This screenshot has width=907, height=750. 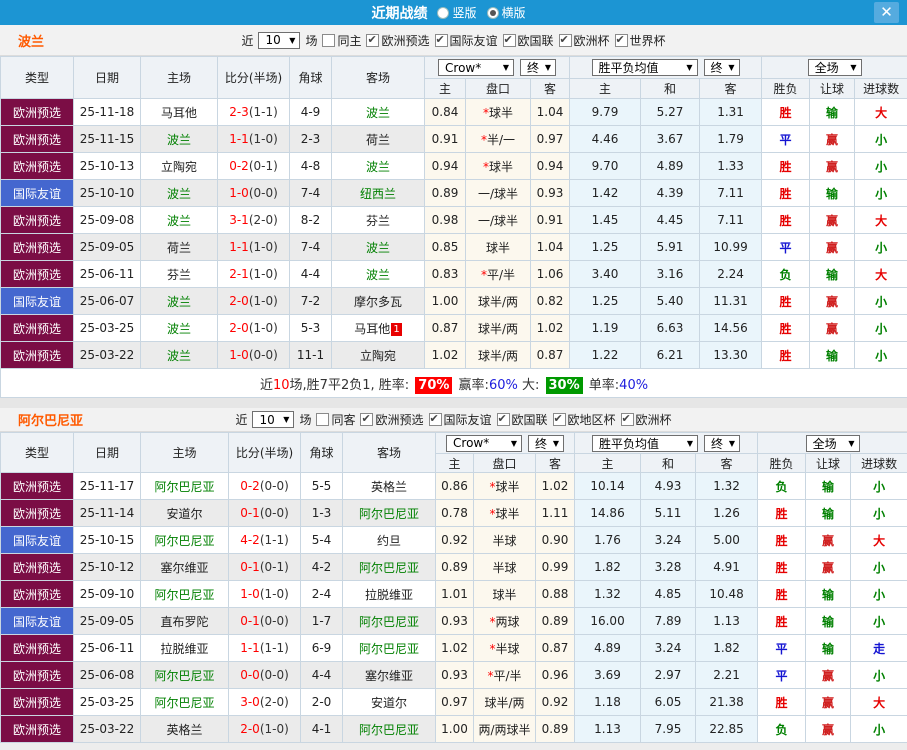 I want to click on same-venue-filter: 同客, so click(x=335, y=419).